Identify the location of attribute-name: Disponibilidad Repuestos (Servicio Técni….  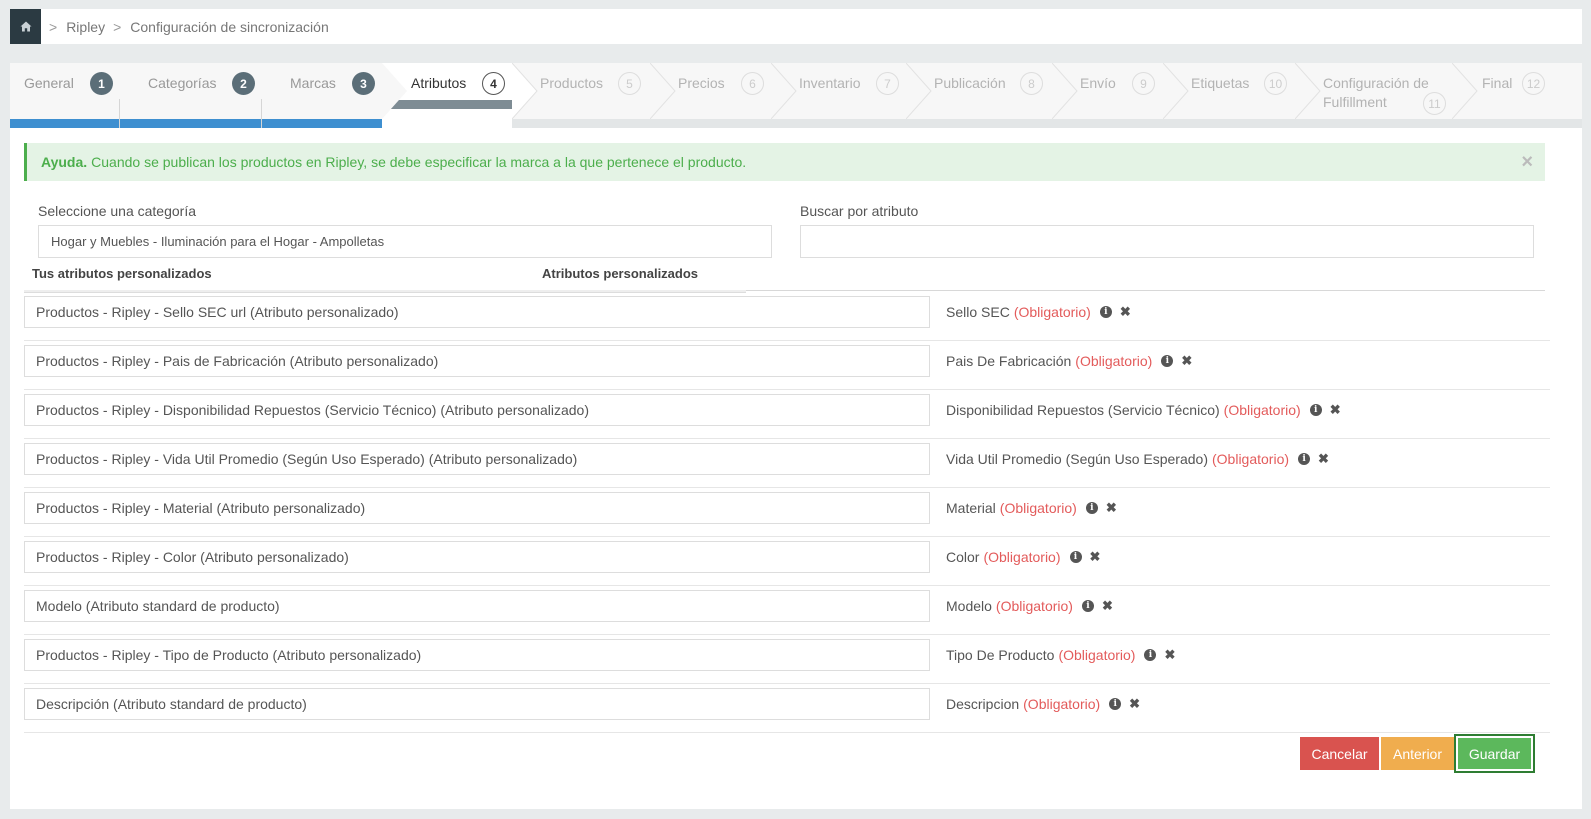
(1083, 410).